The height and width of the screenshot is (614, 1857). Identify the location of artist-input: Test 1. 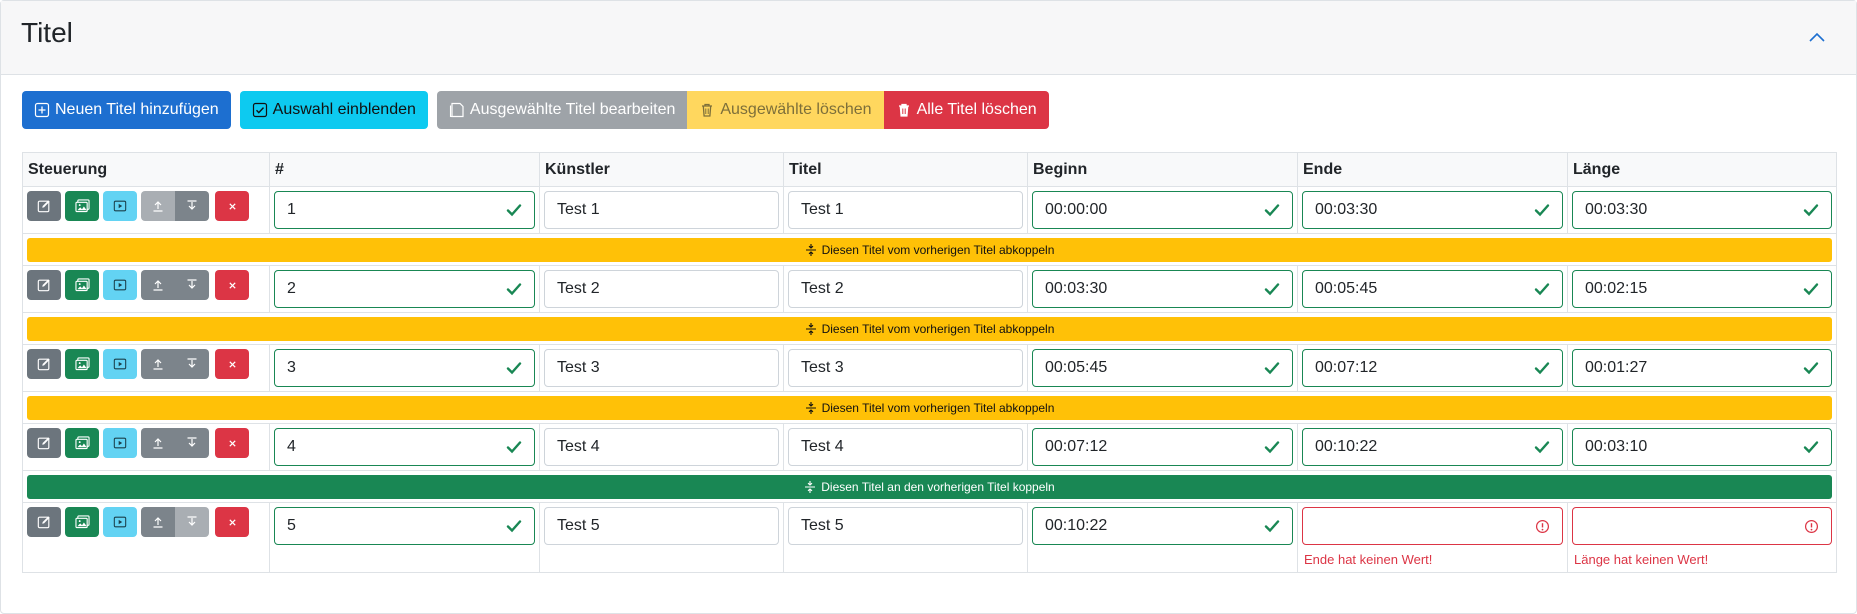
(661, 210).